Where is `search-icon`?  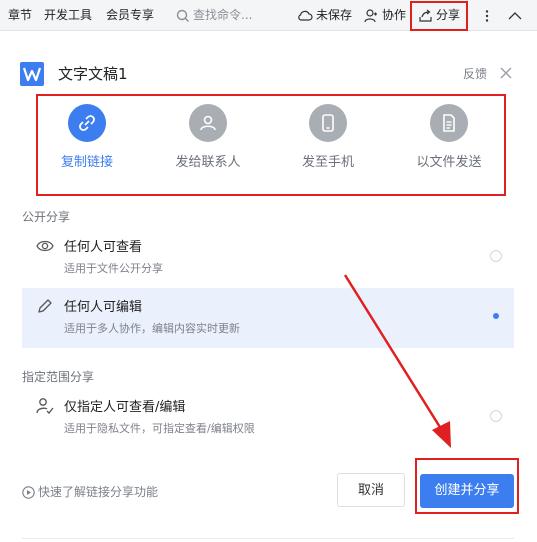 search-icon is located at coordinates (183, 15).